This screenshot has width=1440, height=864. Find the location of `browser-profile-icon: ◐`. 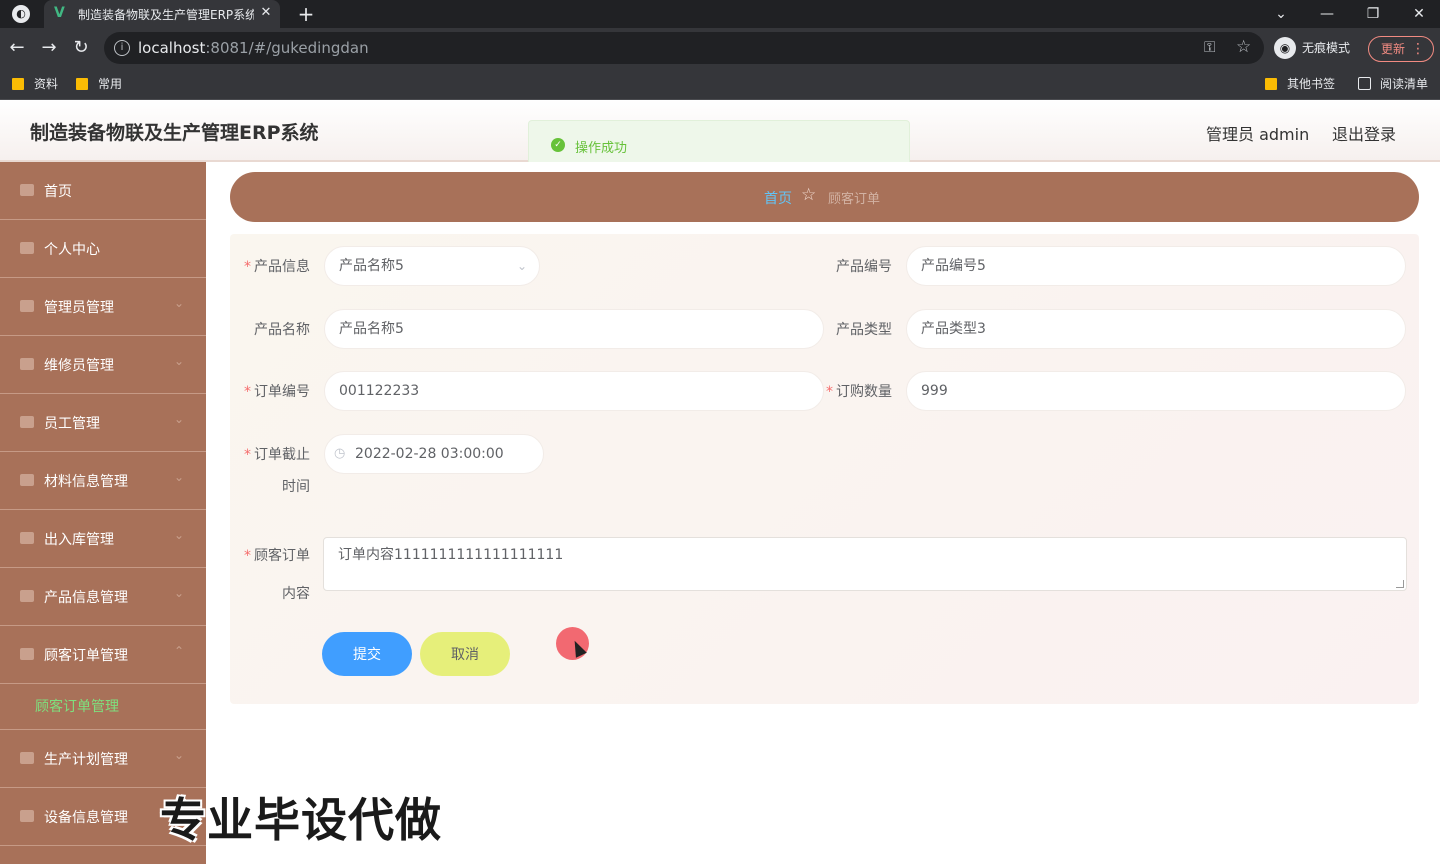

browser-profile-icon: ◐ is located at coordinates (21, 14).